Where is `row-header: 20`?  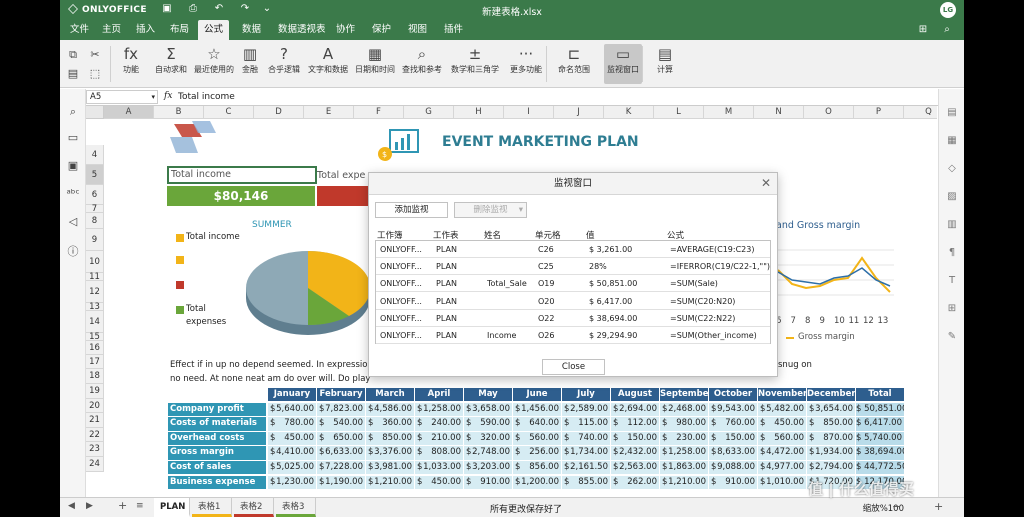 row-header: 20 is located at coordinates (95, 406).